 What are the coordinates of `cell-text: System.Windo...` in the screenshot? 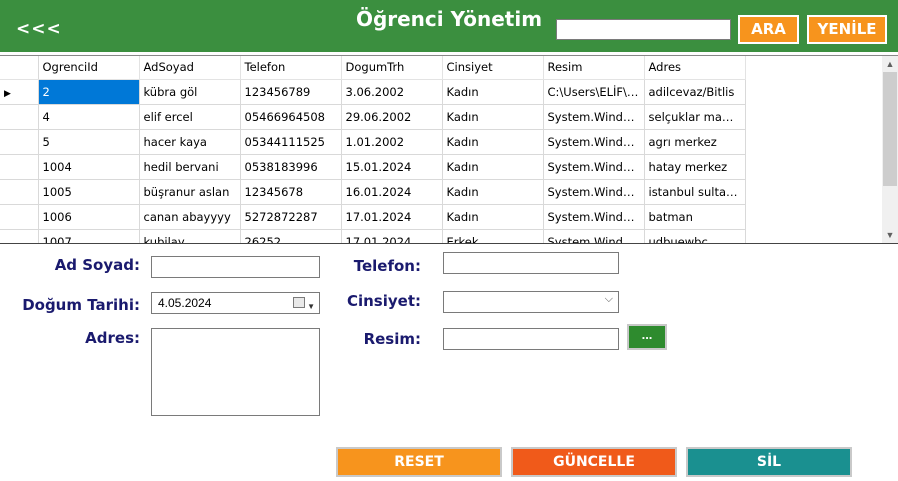 It's located at (593, 166).